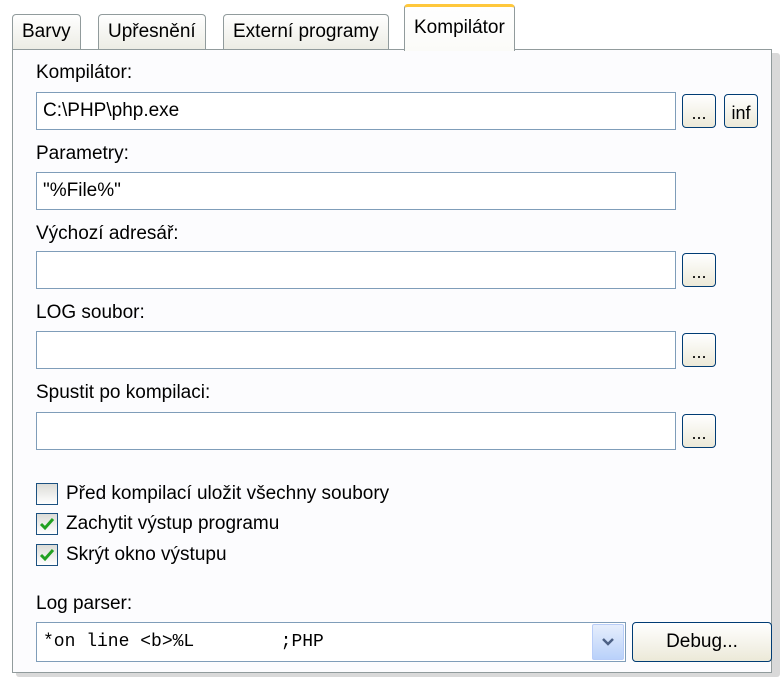  Describe the element at coordinates (183, 642) in the screenshot. I see `log-parser-value: *on line <b>%L ;PHP` at that location.